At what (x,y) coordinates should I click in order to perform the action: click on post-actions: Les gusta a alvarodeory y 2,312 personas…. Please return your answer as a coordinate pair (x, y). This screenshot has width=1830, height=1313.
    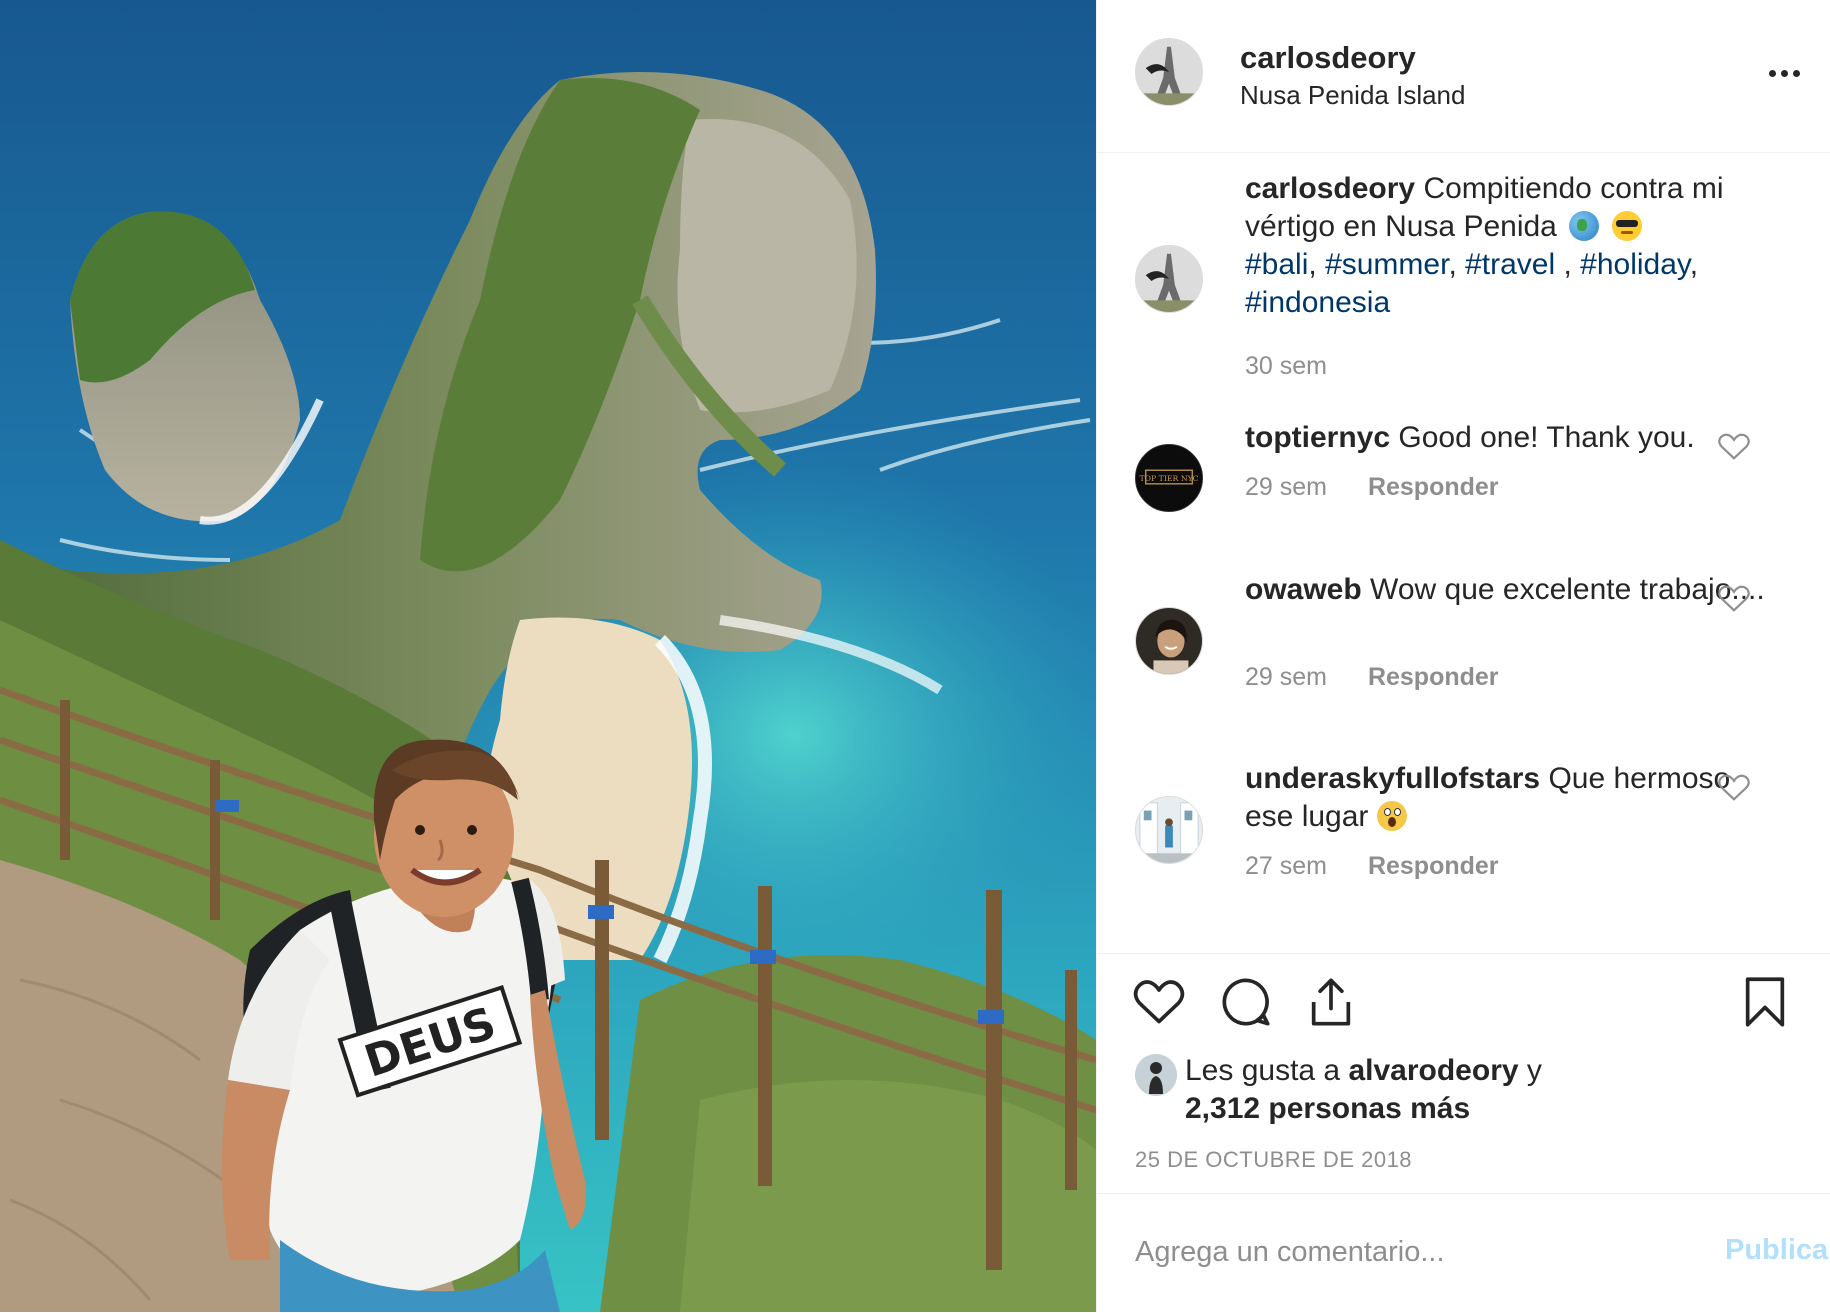
    Looking at the image, I should click on (1463, 1073).